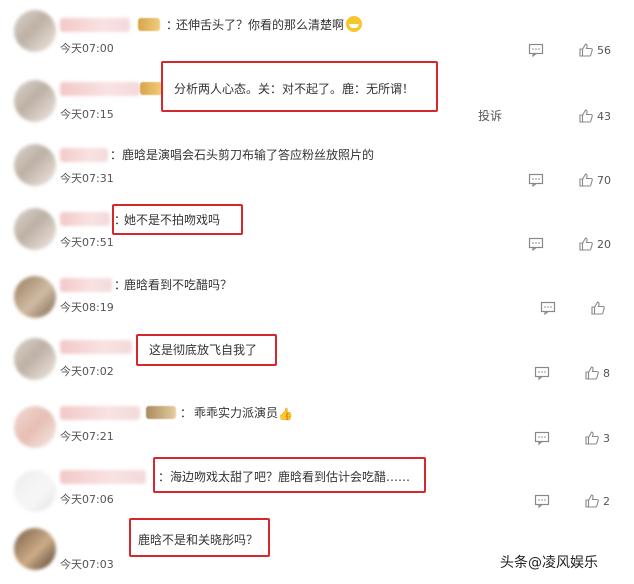 The width and height of the screenshot is (634, 584). What do you see at coordinates (87, 178) in the screenshot?
I see `comment-time: 今天07:31` at bounding box center [87, 178].